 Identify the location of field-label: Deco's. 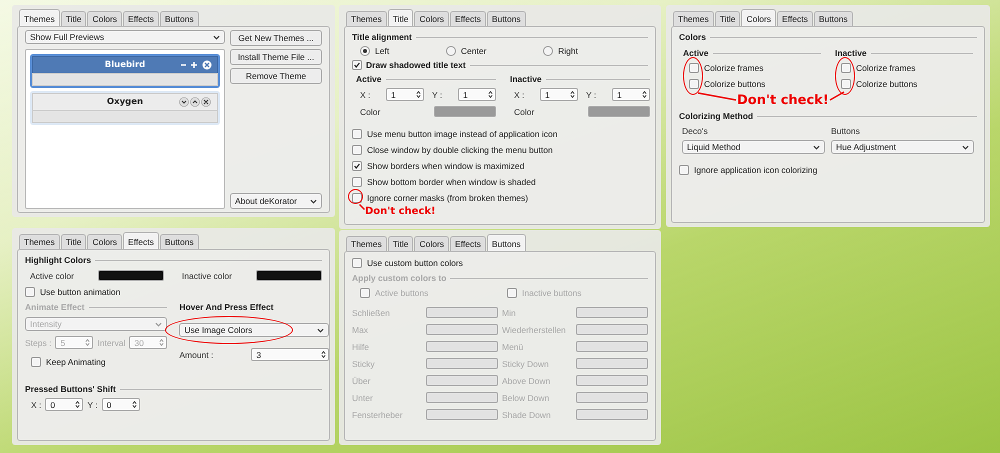
(695, 131).